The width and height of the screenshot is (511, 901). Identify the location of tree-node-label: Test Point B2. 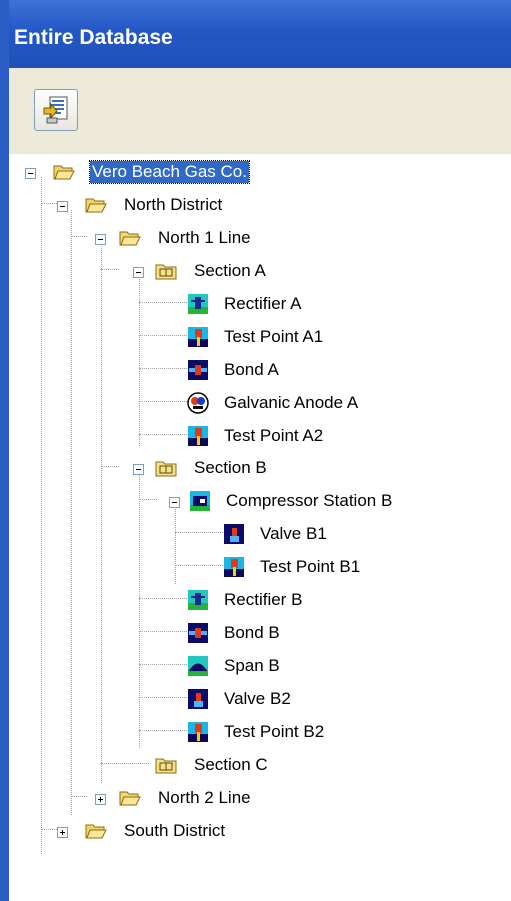
(274, 732).